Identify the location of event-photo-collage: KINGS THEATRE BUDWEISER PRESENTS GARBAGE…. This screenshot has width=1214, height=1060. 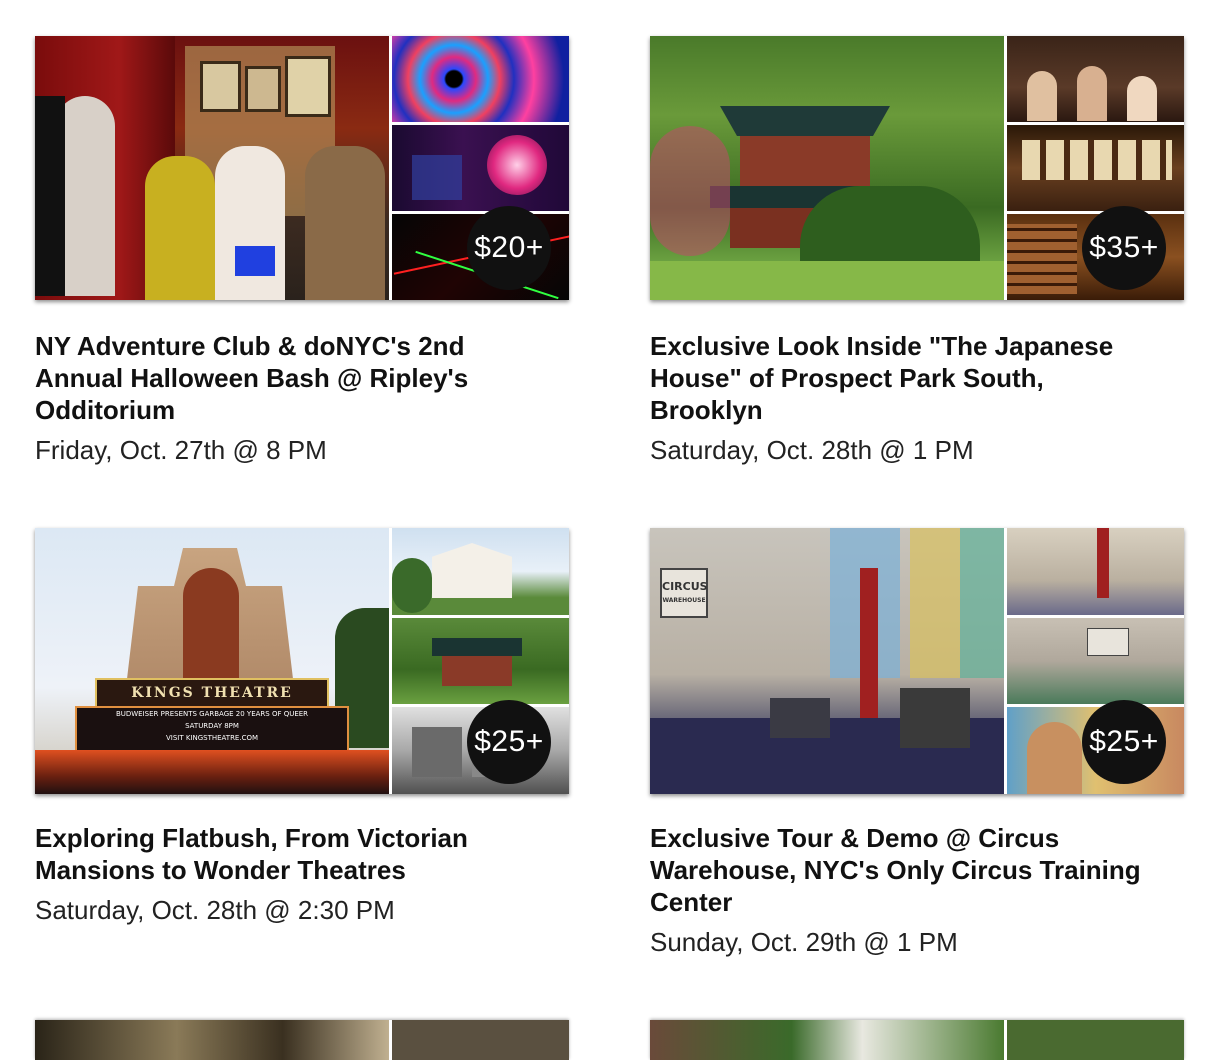
(302, 661).